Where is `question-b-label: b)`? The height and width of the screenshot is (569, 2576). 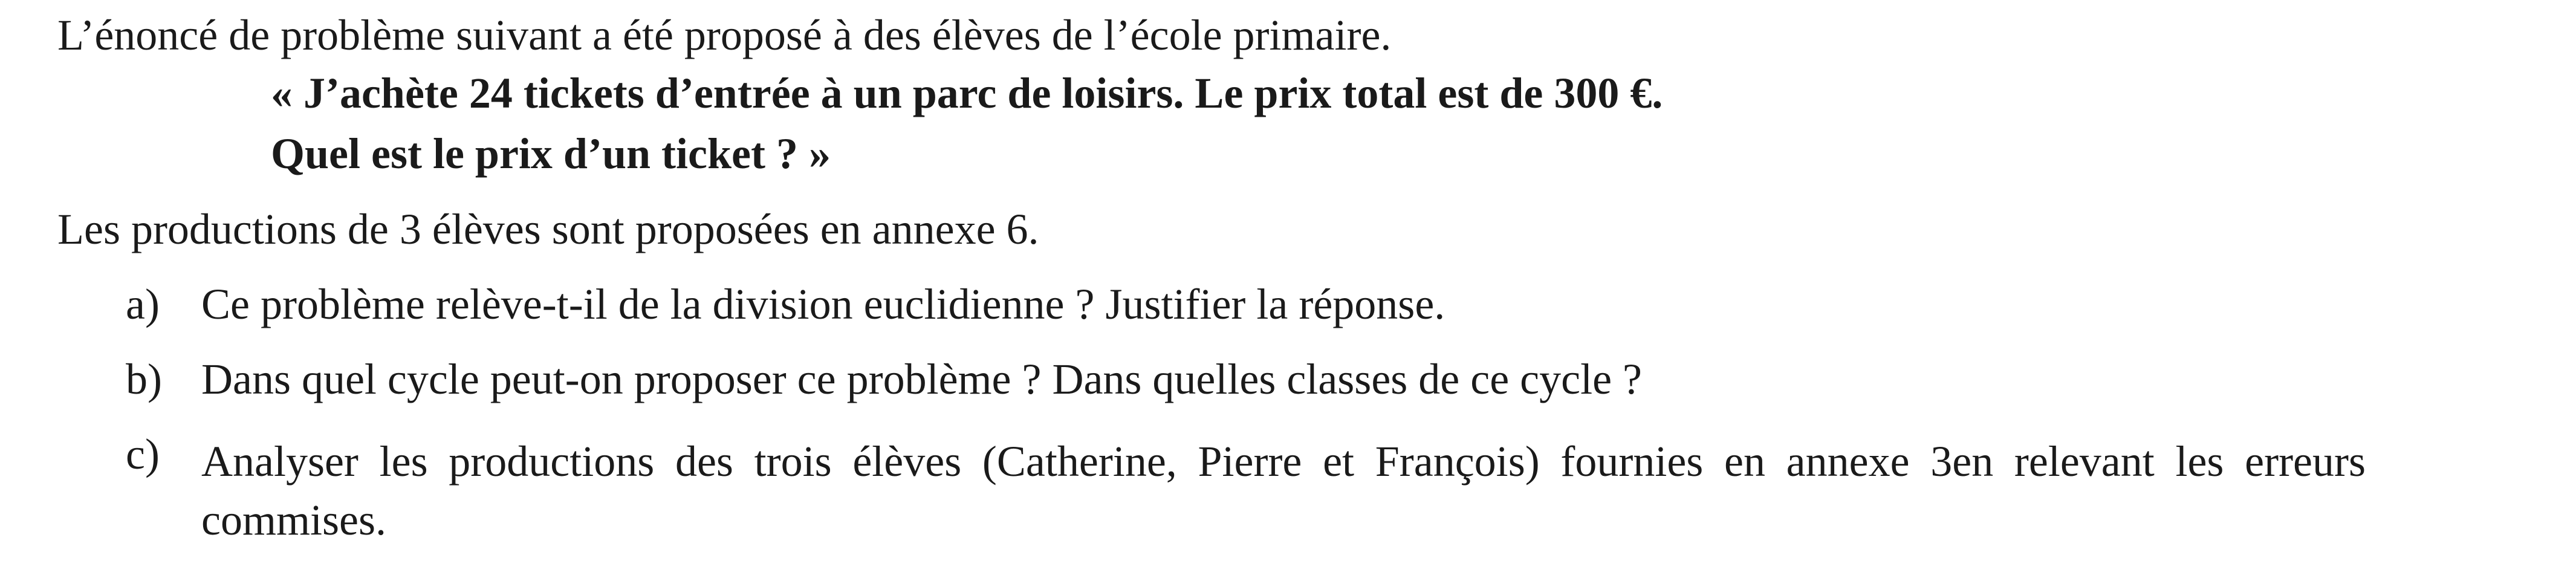
question-b-label: b) is located at coordinates (144, 379).